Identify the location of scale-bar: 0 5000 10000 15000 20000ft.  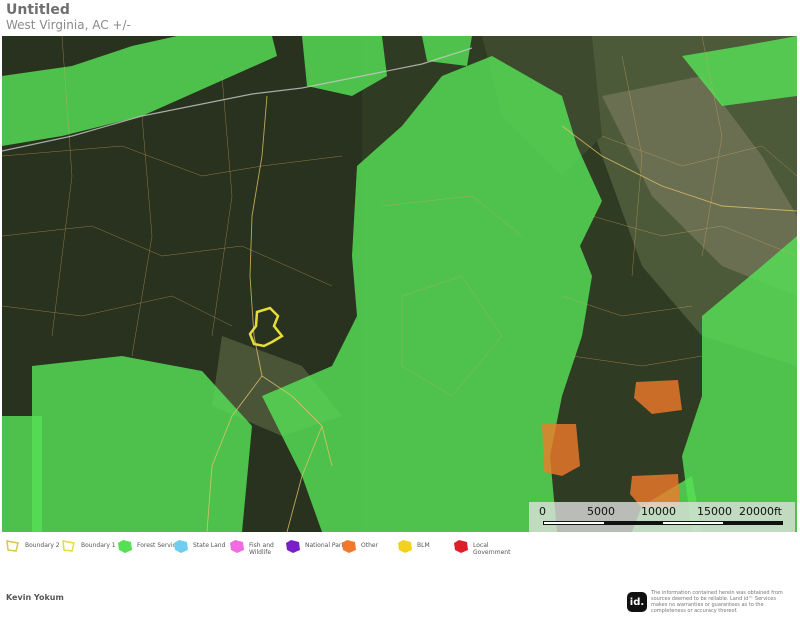
(662, 517).